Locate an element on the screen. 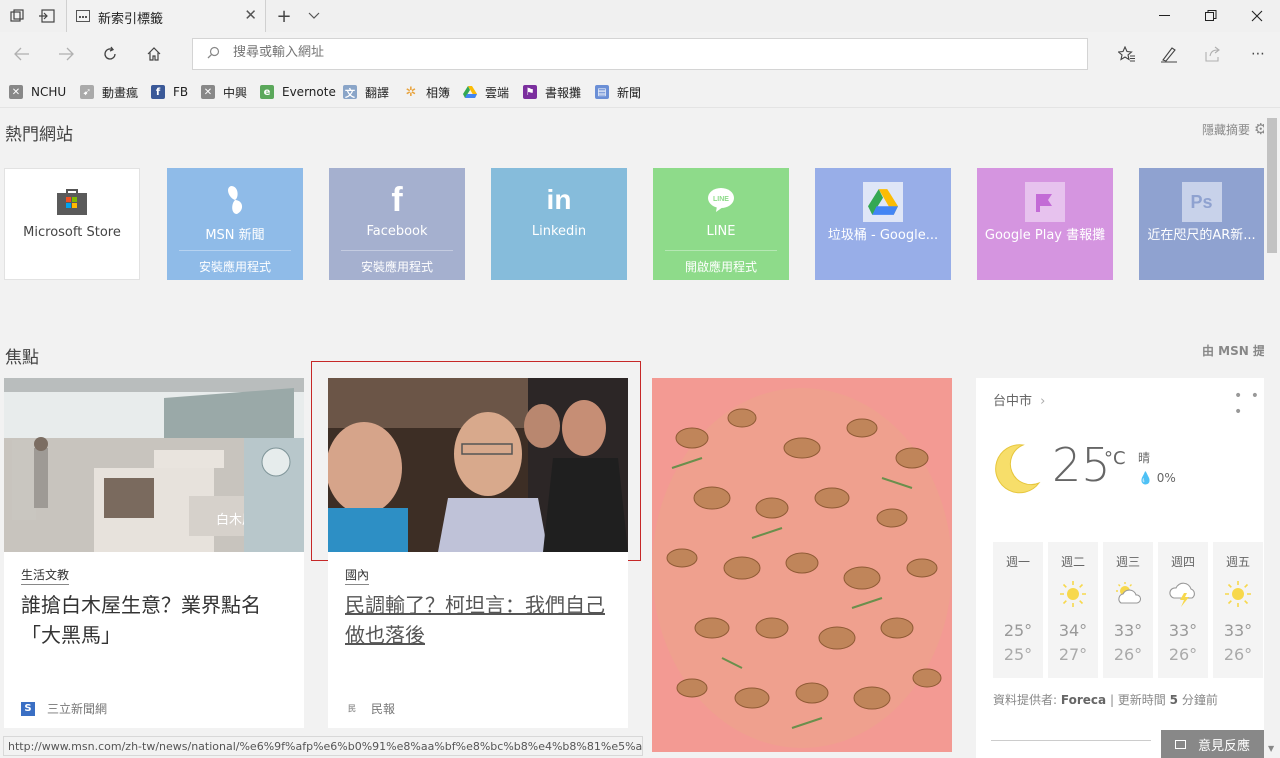 The image size is (1280, 758). address-input is located at coordinates (633, 52).